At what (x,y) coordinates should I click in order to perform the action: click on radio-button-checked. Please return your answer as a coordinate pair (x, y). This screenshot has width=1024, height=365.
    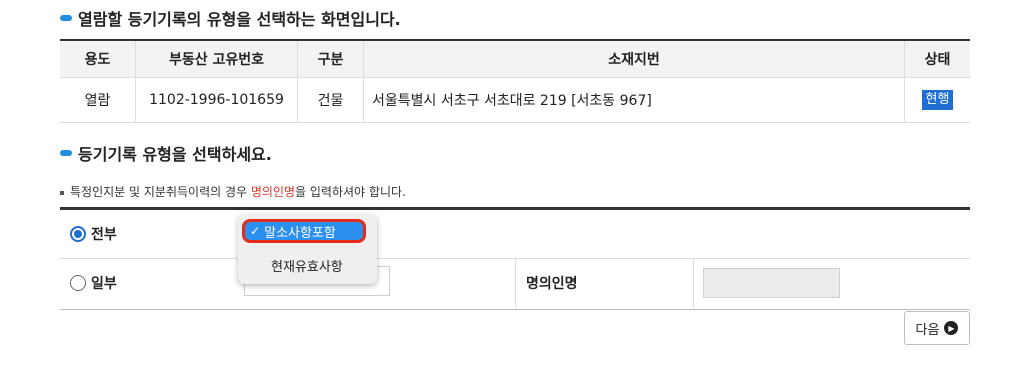
    Looking at the image, I should click on (78, 234).